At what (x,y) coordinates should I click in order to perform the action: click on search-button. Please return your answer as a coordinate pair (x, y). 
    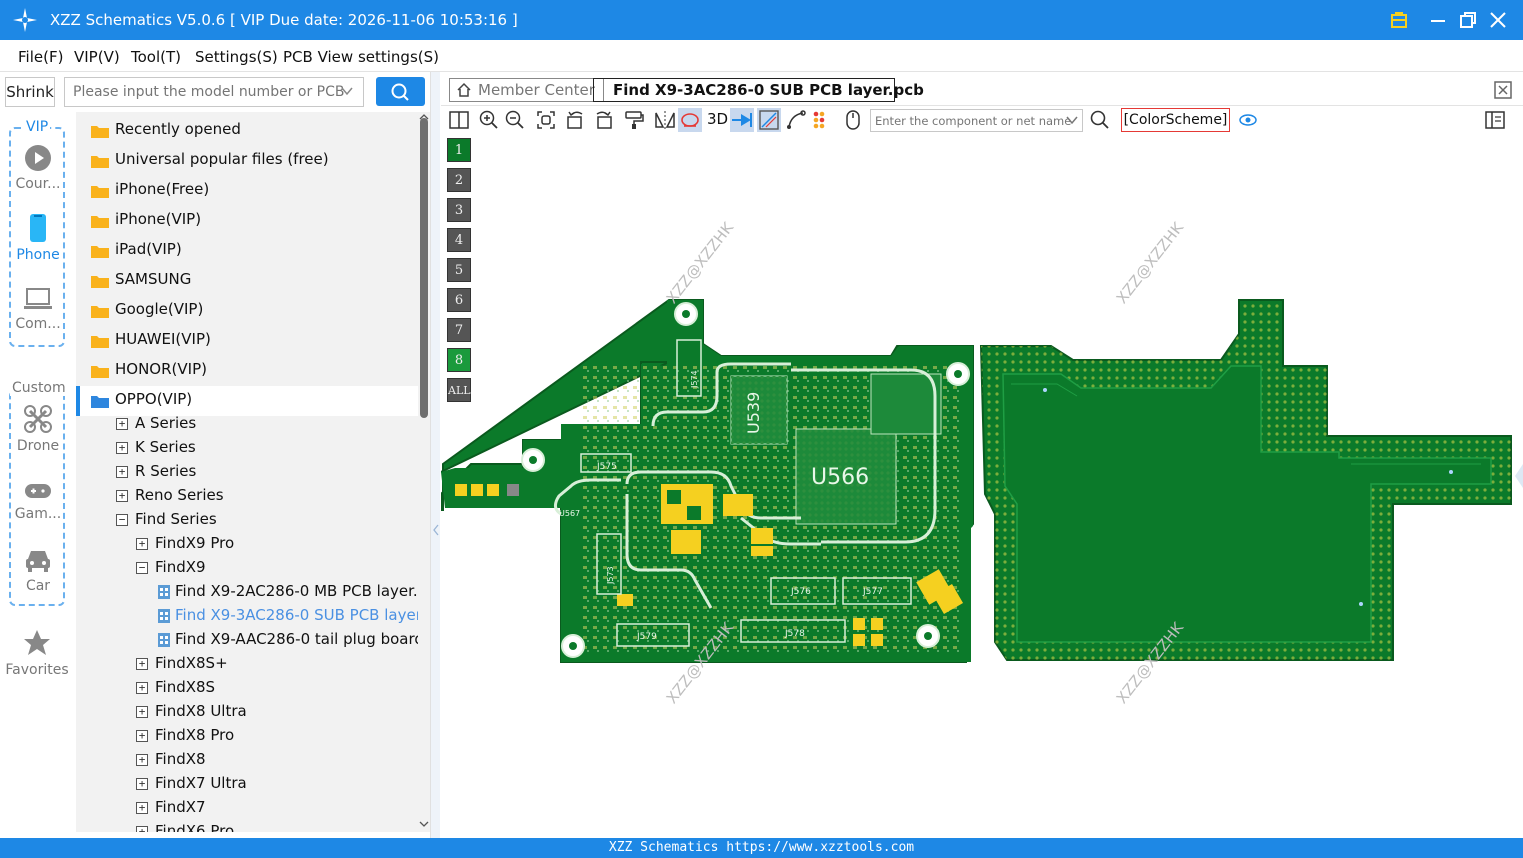
    Looking at the image, I should click on (400, 91).